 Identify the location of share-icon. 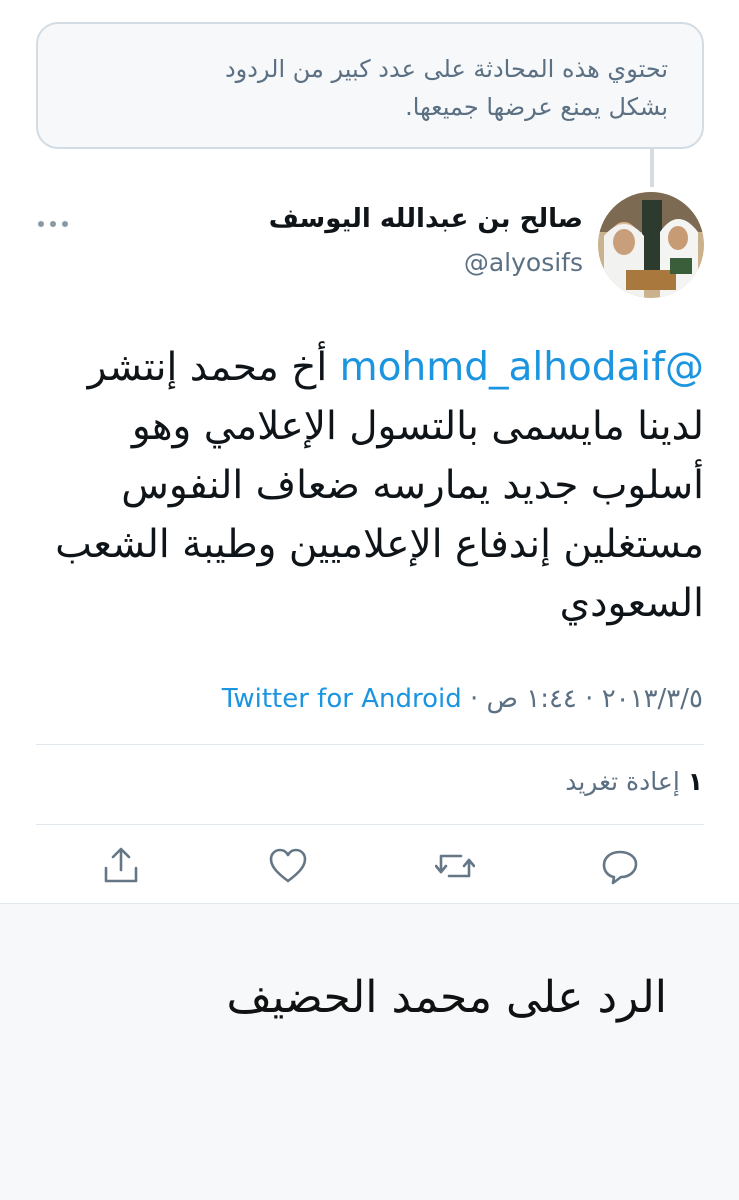
(121, 866).